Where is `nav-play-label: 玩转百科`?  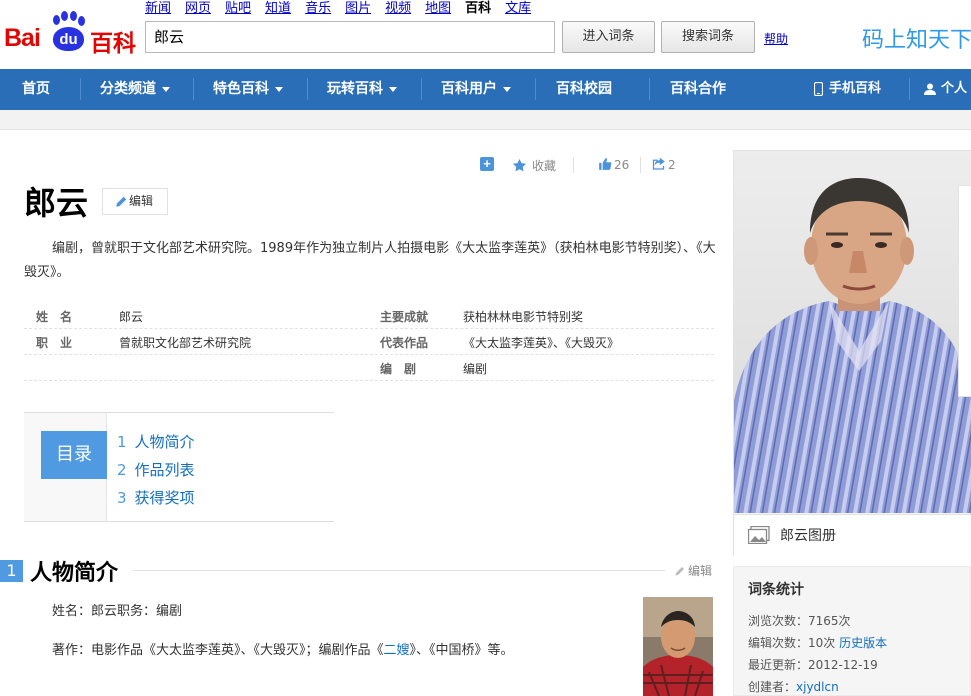 nav-play-label: 玩转百科 is located at coordinates (355, 89).